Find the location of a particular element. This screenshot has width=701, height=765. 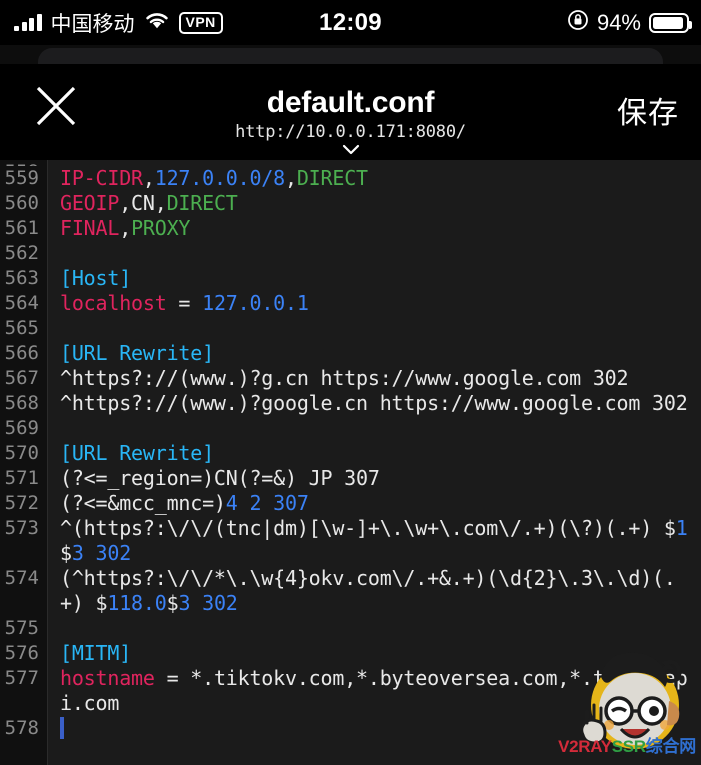

status-bar-right: 94% is located at coordinates (629, 22).